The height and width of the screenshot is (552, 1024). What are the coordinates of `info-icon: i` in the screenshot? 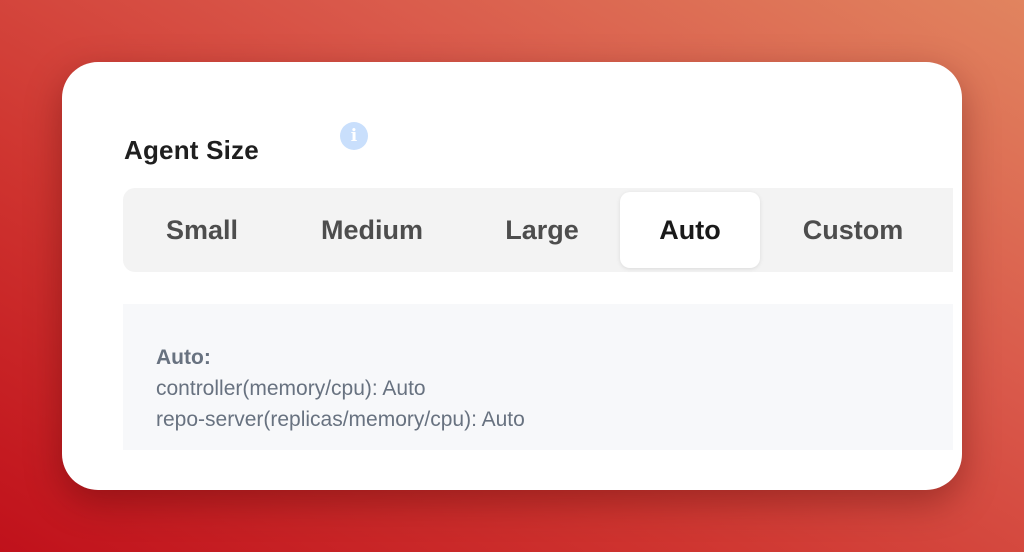 It's located at (354, 136).